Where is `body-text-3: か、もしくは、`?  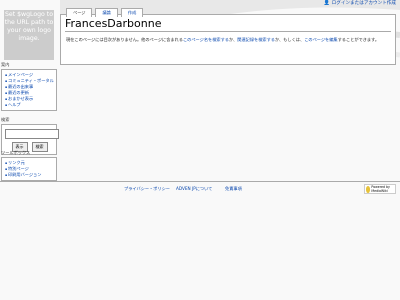
body-text-3: か、もしくは、 is located at coordinates (289, 39).